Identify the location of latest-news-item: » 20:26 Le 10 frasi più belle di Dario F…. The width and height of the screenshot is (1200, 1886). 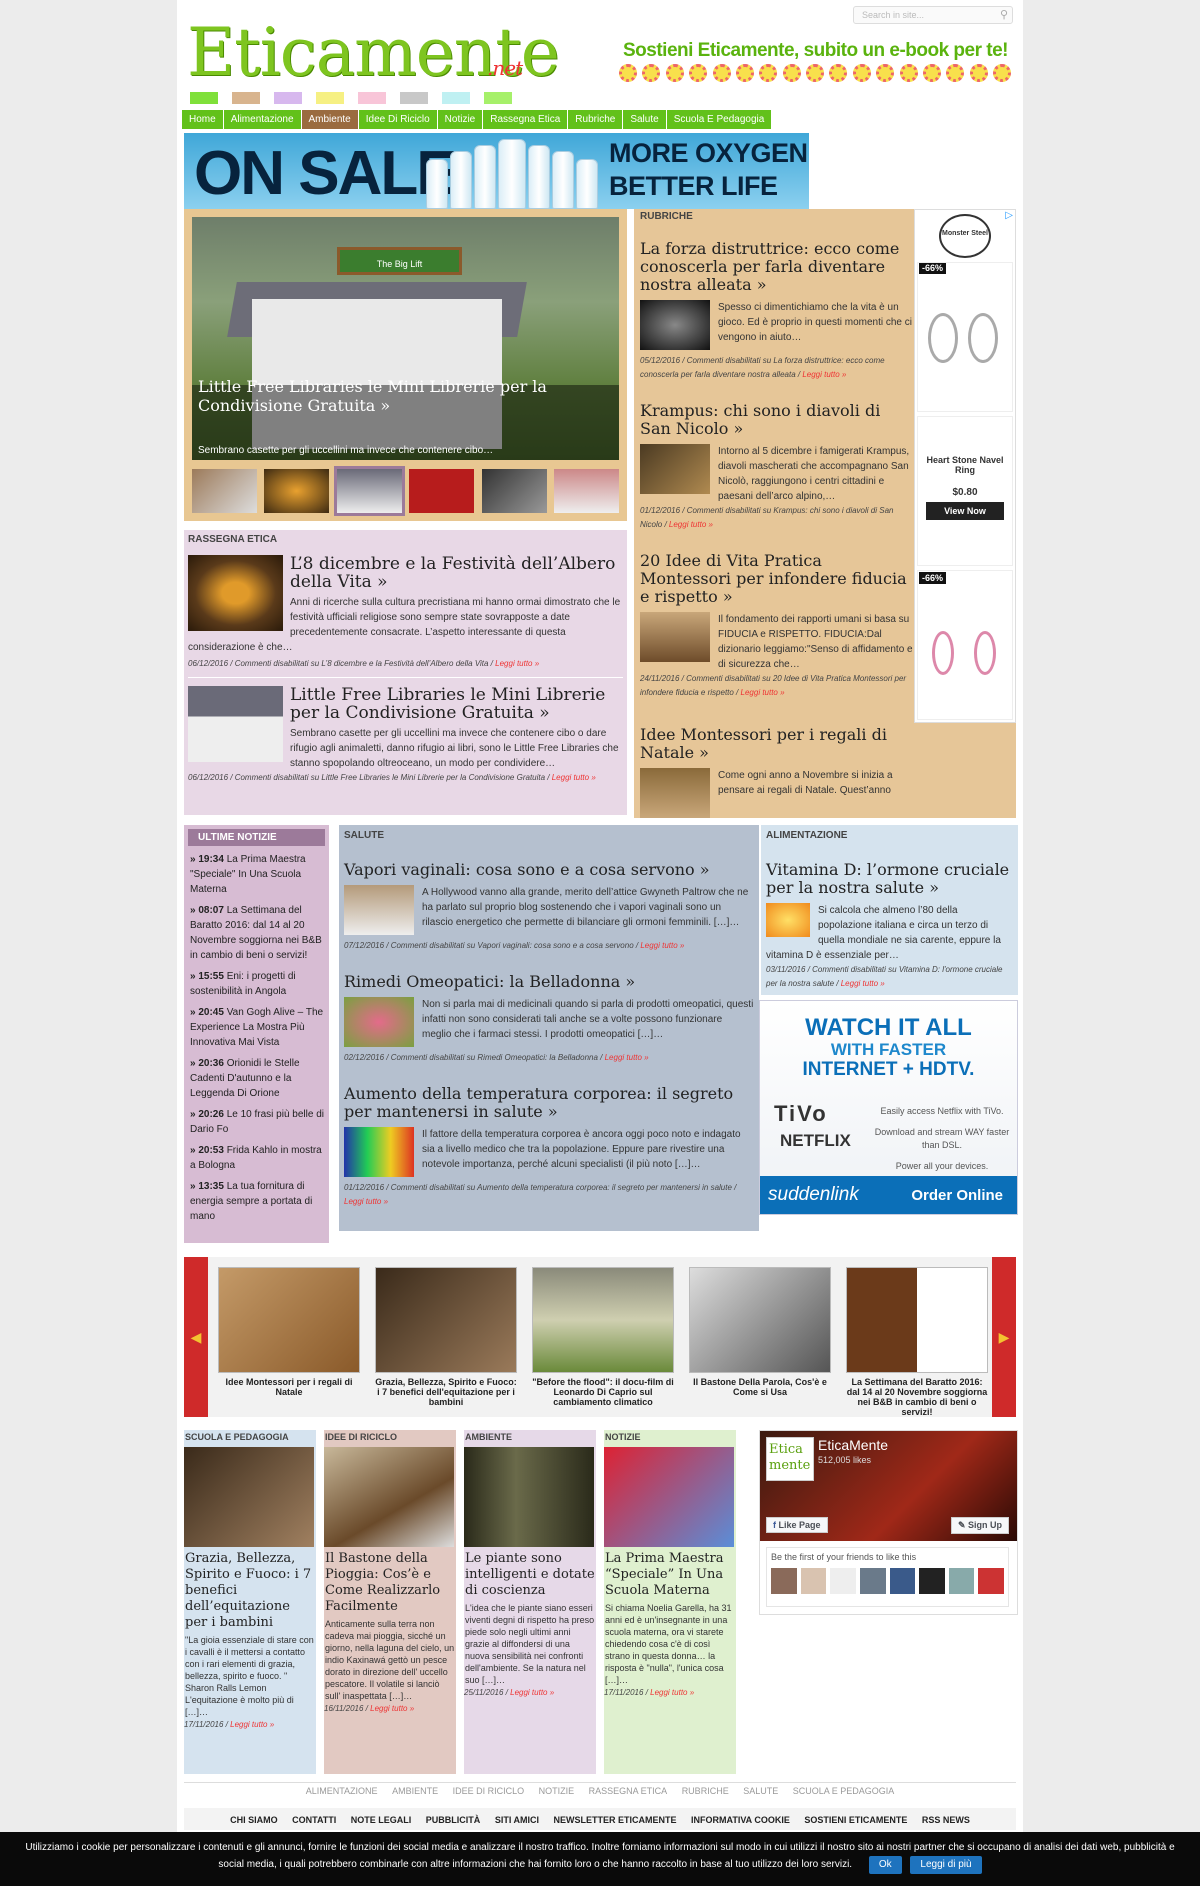
(256, 1122).